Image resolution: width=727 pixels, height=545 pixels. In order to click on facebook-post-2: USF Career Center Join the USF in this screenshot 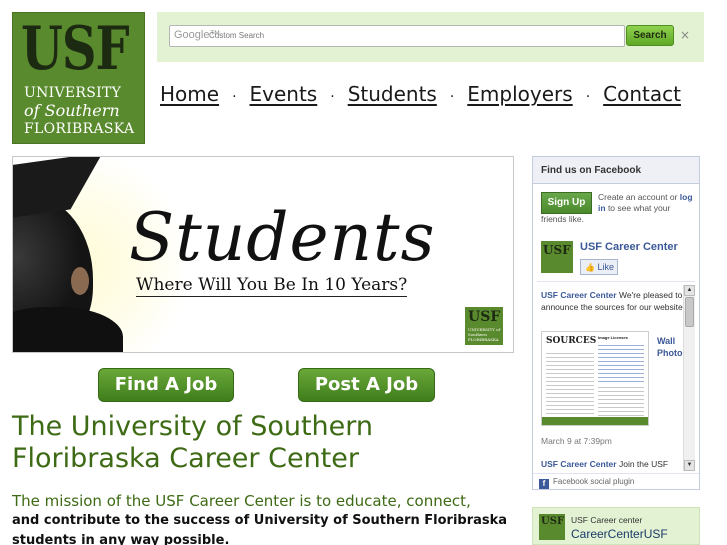, I will do `click(613, 464)`.